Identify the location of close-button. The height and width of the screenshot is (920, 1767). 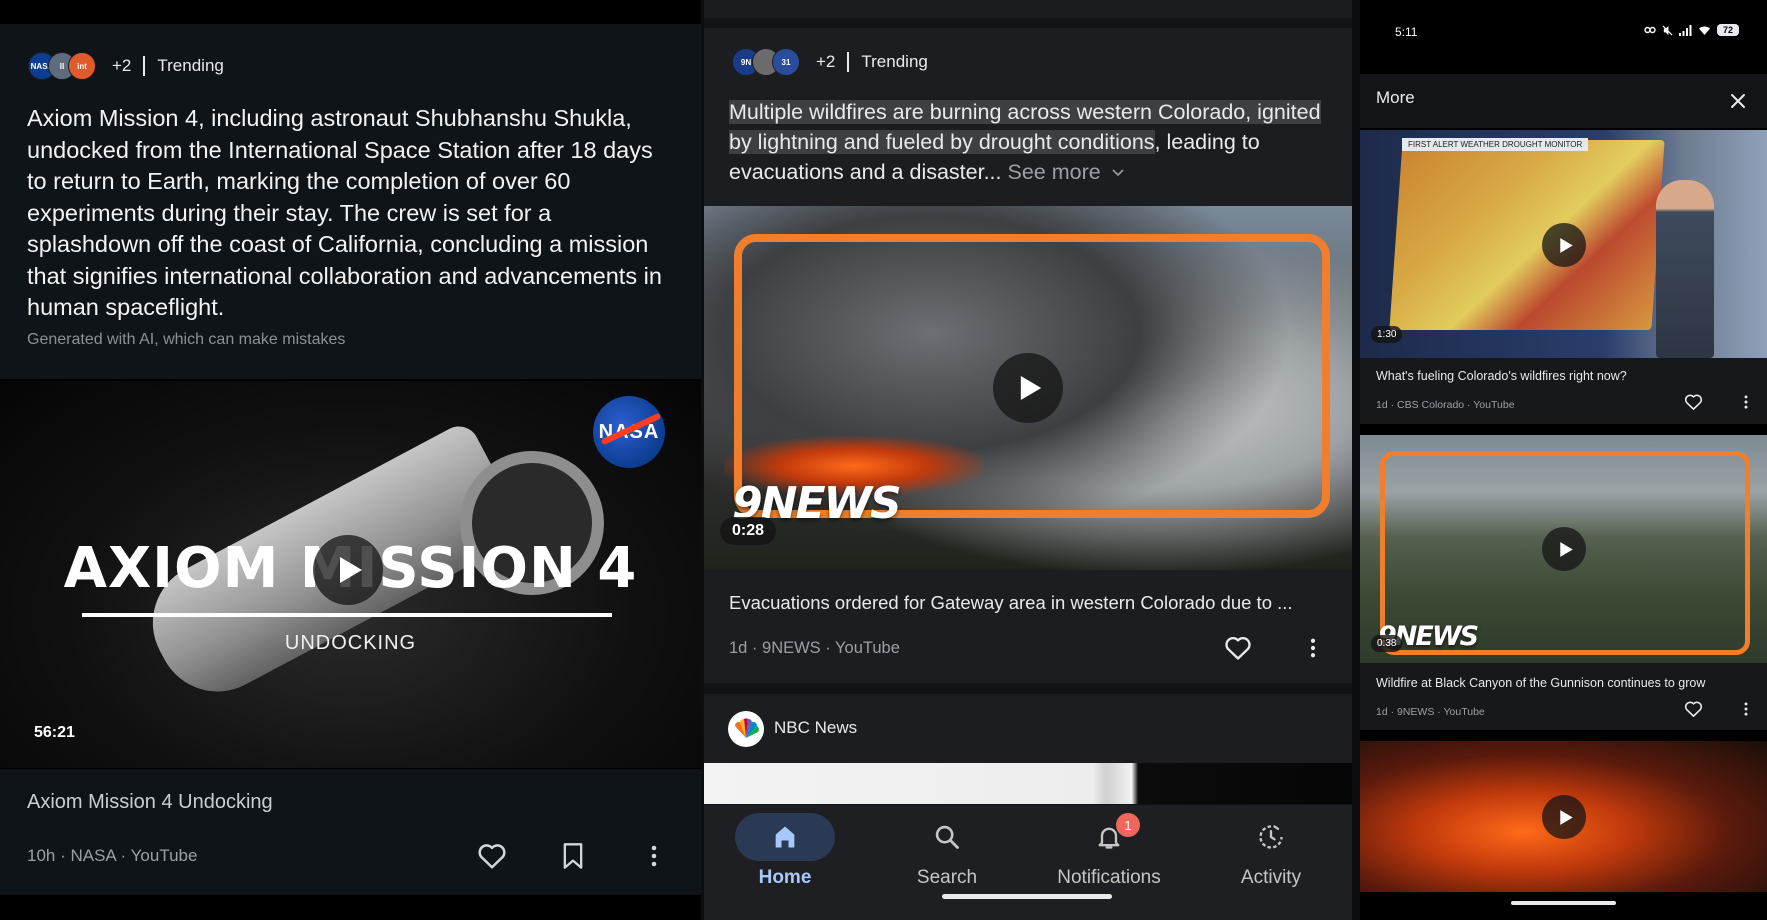
(1738, 101).